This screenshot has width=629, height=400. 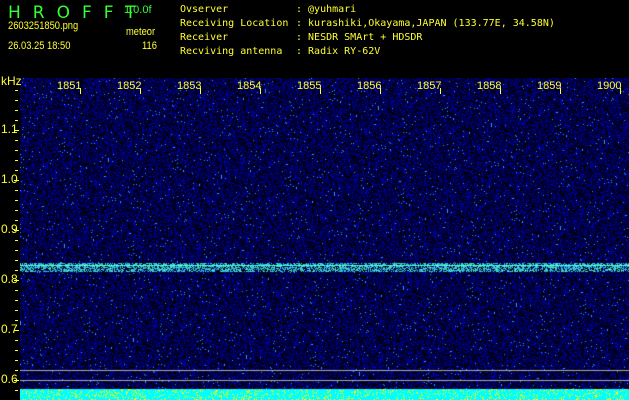 What do you see at coordinates (204, 9) in the screenshot?
I see `observer-label: Ovserver` at bounding box center [204, 9].